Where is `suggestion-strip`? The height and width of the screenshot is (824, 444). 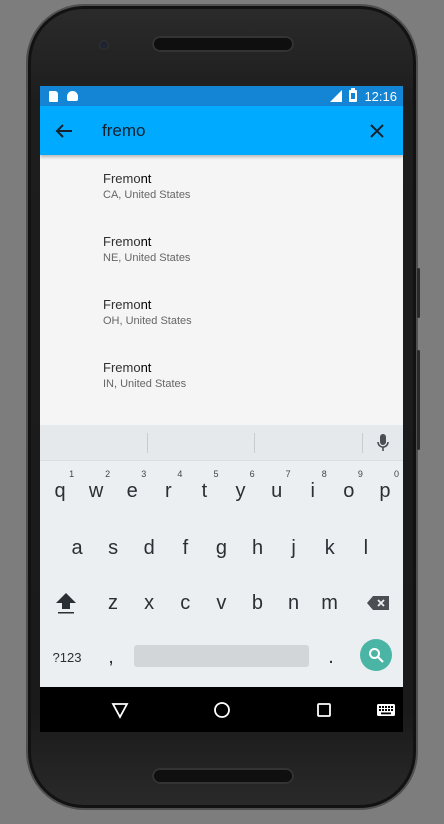
suggestion-strip is located at coordinates (221, 443).